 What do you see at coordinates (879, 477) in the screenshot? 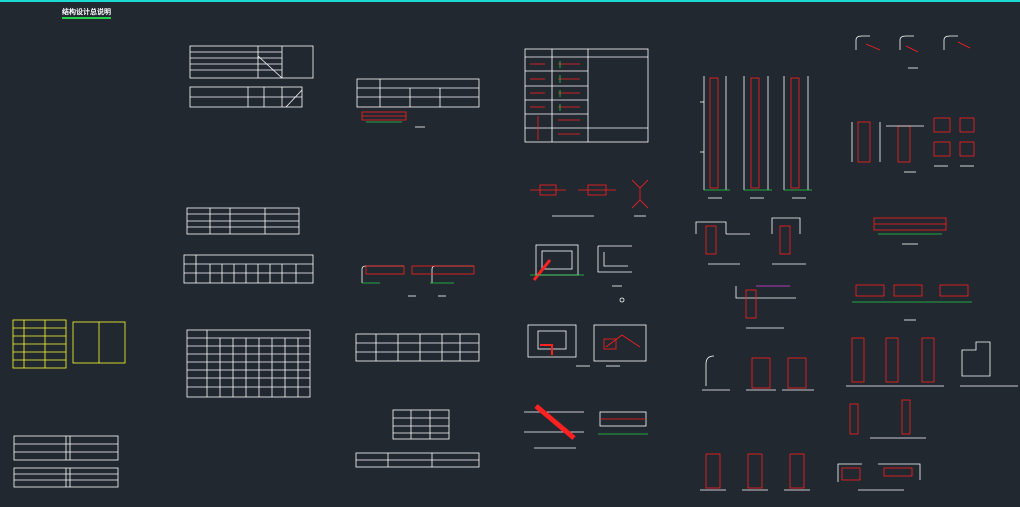
I see `bottom-beam-details` at bounding box center [879, 477].